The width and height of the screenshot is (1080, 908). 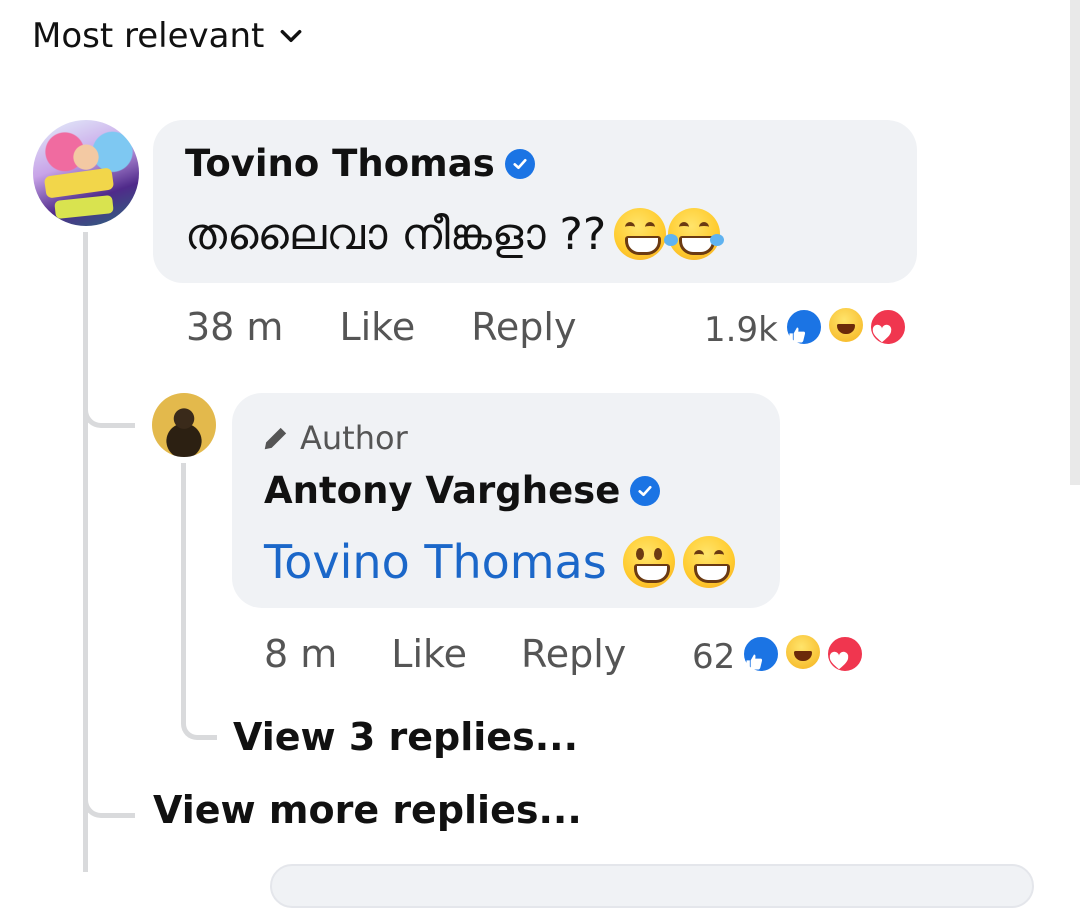 What do you see at coordinates (435, 562) in the screenshot?
I see `mention-link: Tovino Thomas` at bounding box center [435, 562].